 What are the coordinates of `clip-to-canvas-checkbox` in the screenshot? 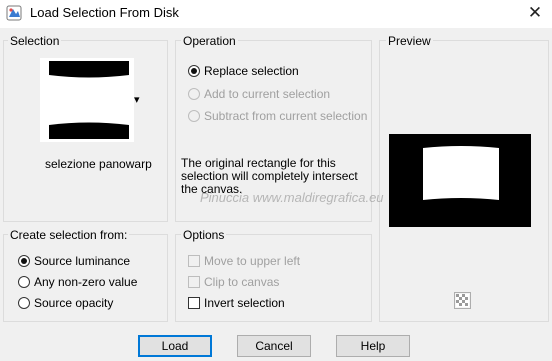 It's located at (194, 282).